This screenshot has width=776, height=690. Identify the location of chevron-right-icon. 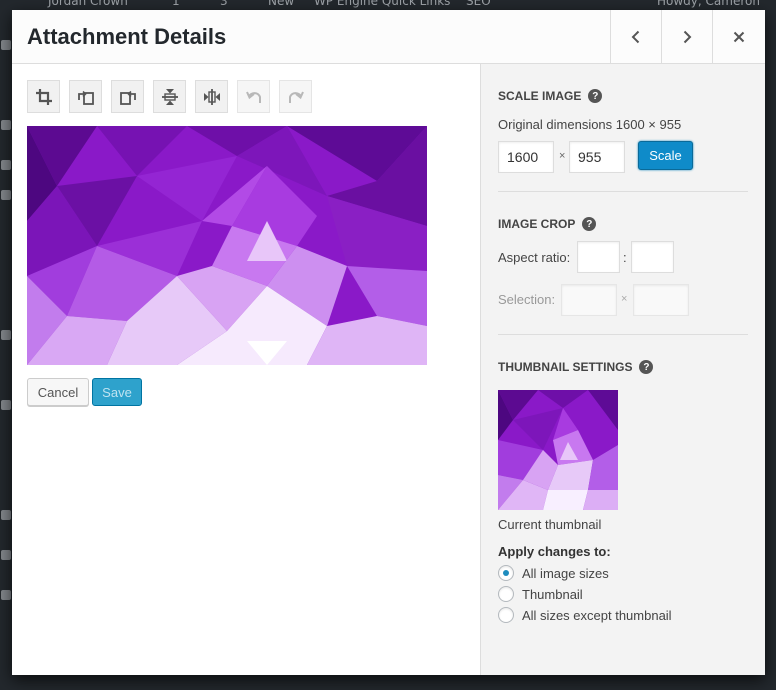
(687, 37).